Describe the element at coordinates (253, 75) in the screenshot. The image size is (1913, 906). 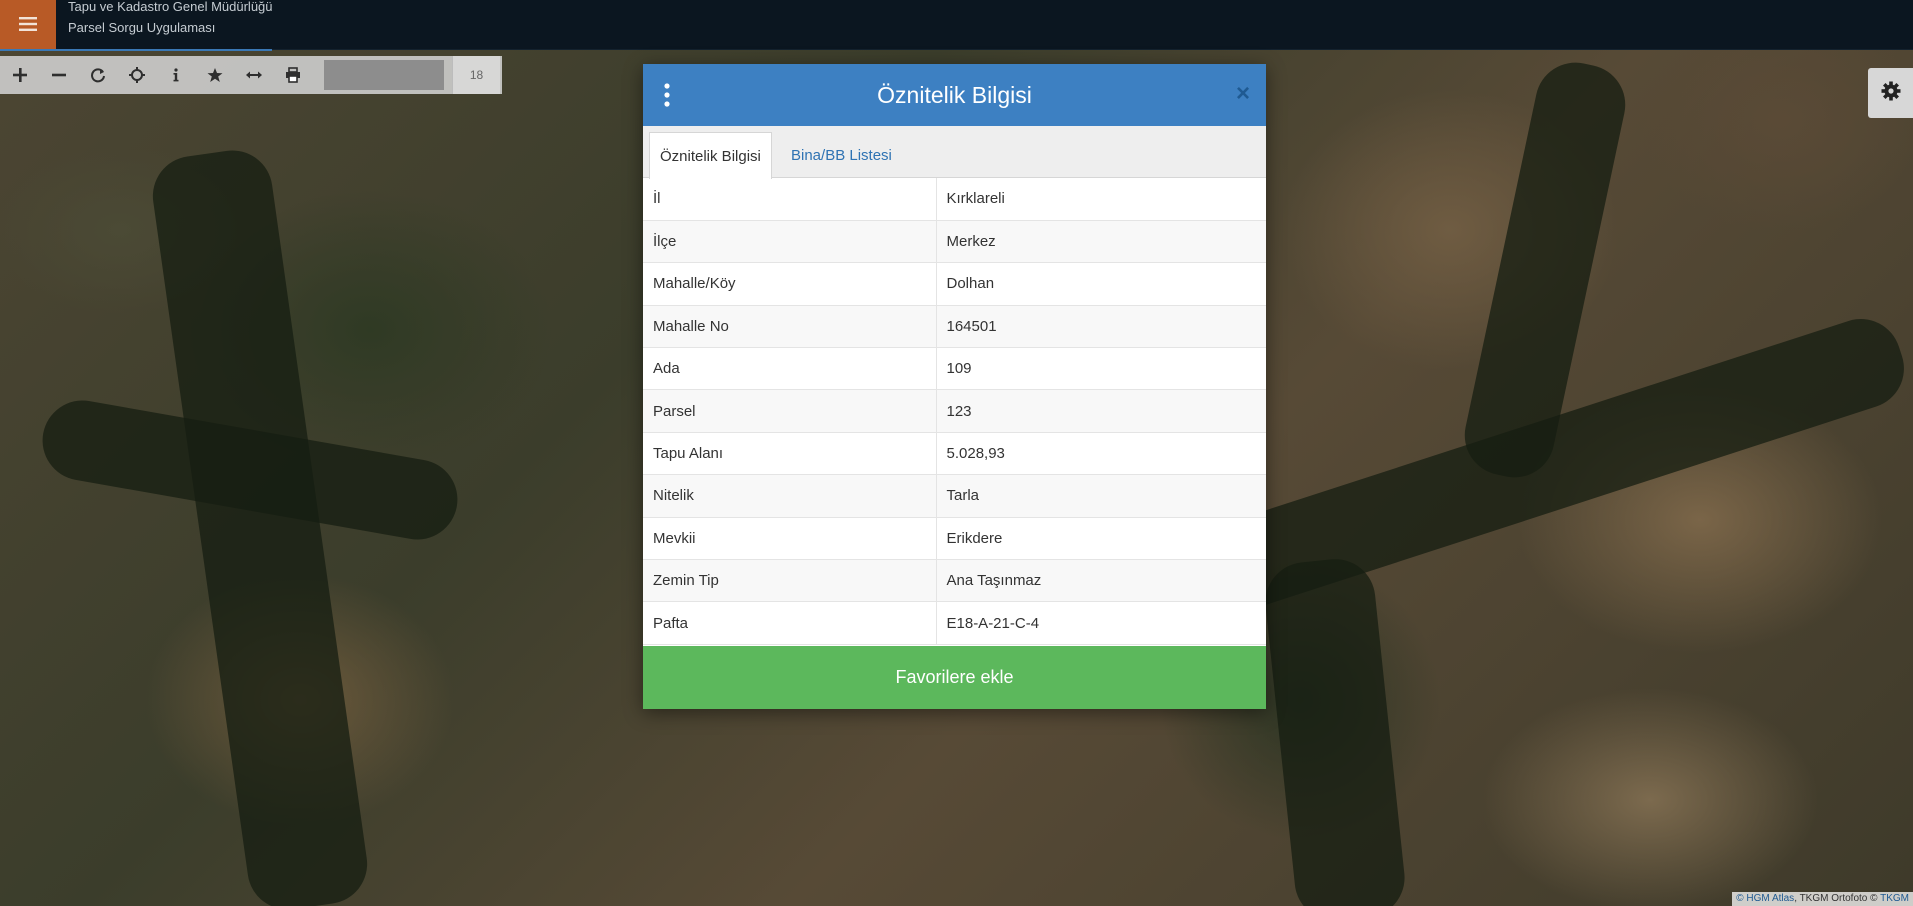
I see `measure-icon` at that location.